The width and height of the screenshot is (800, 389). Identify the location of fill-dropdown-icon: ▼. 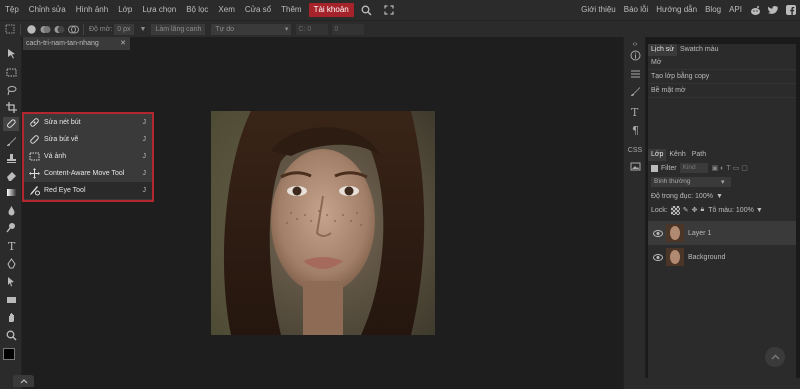
(759, 210).